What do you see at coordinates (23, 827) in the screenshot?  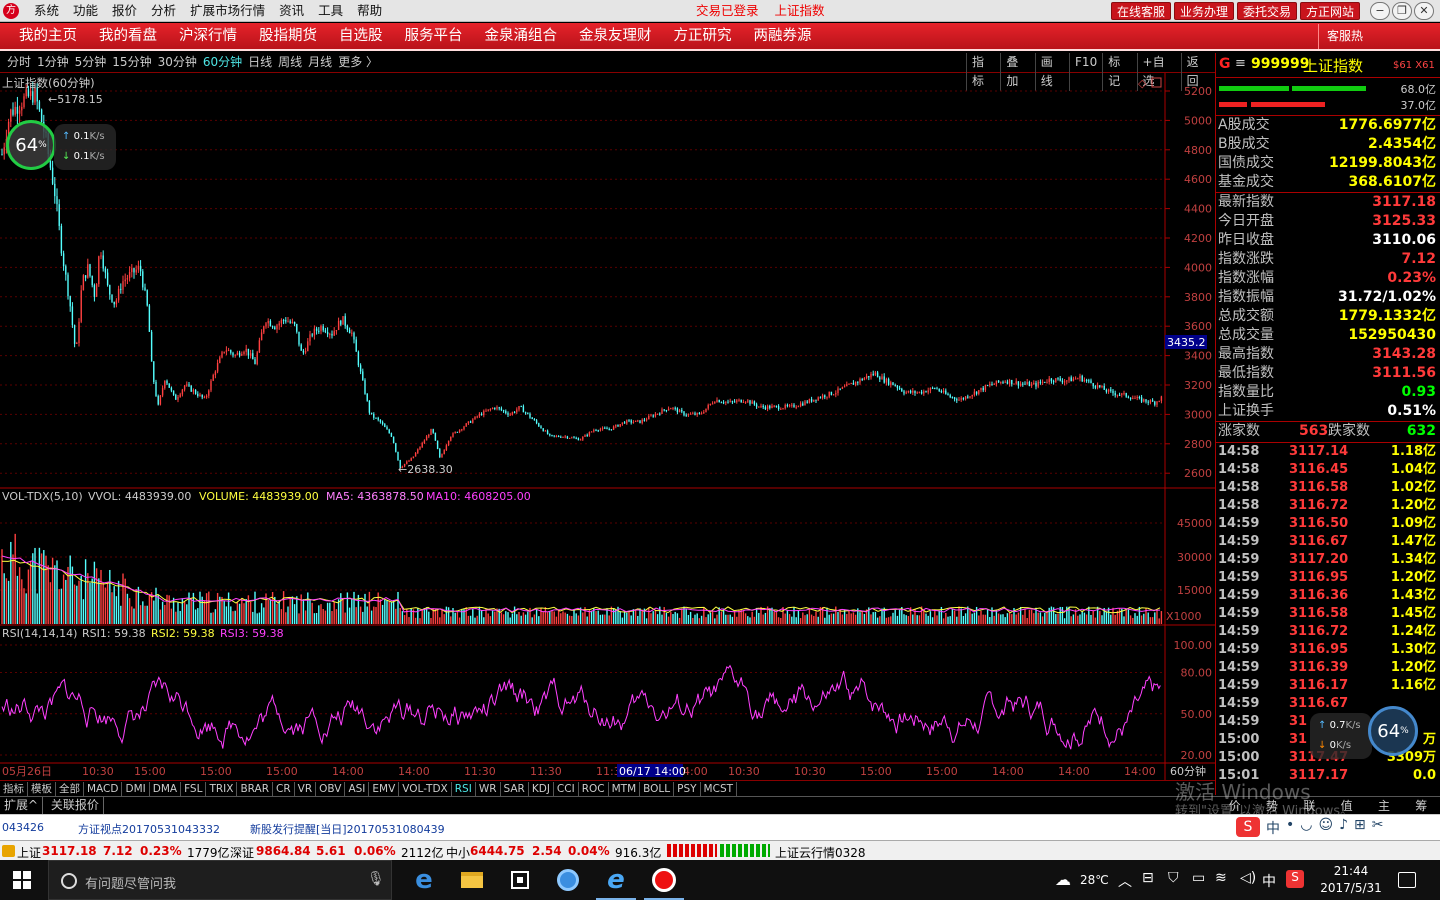 I see `news-code: 043426` at bounding box center [23, 827].